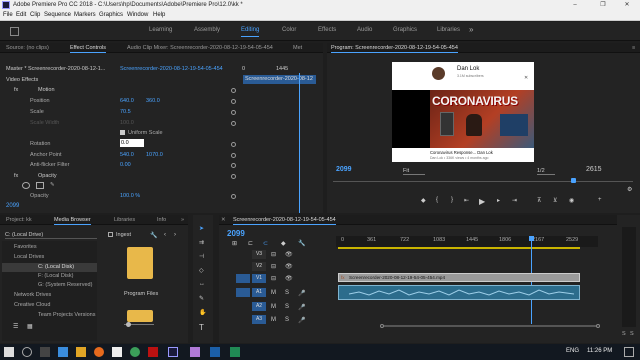 The image size is (640, 360). What do you see at coordinates (301, 243) in the screenshot?
I see `timeline-settings-icon: 🔧` at bounding box center [301, 243].